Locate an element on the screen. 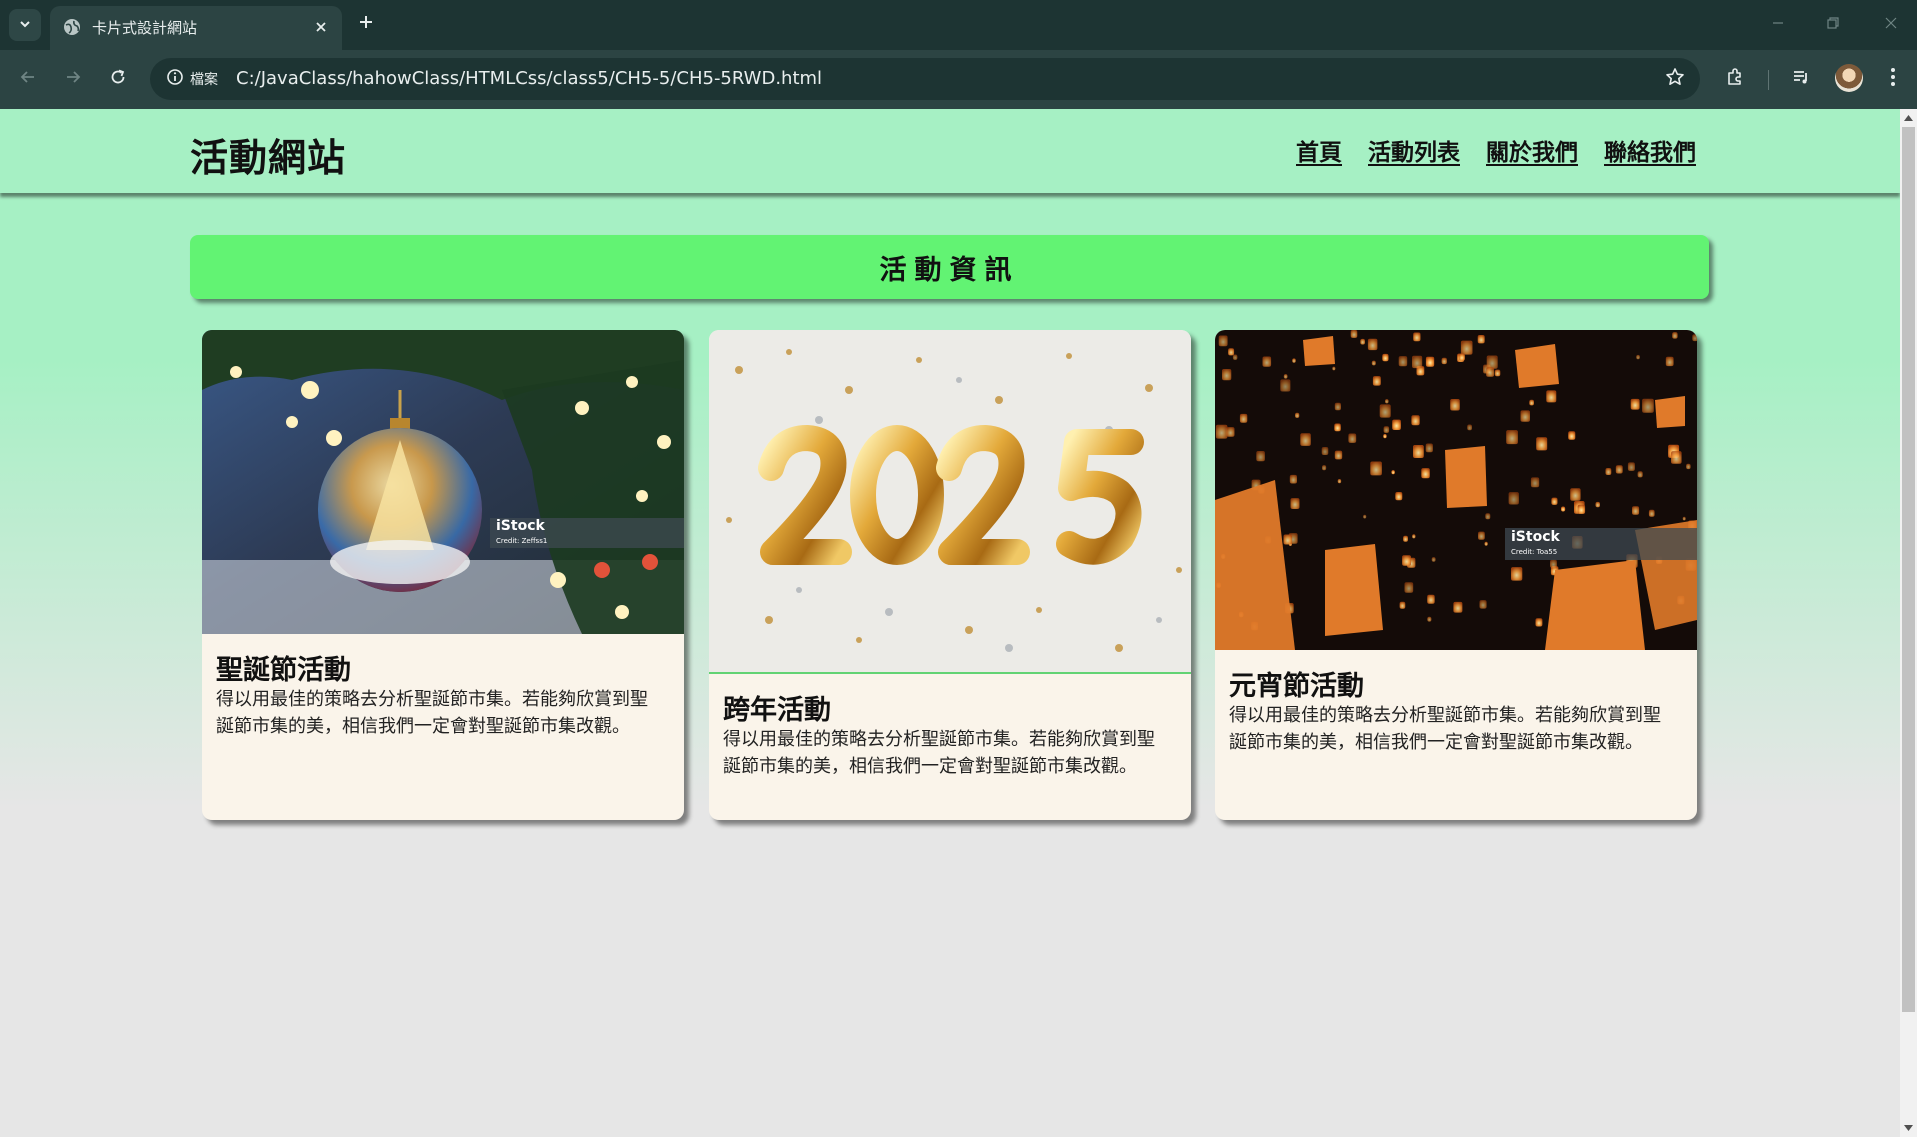 This screenshot has height=1137, width=1917. christmas-ornament-image: iStock Credit: Zeffss1 is located at coordinates (443, 482).